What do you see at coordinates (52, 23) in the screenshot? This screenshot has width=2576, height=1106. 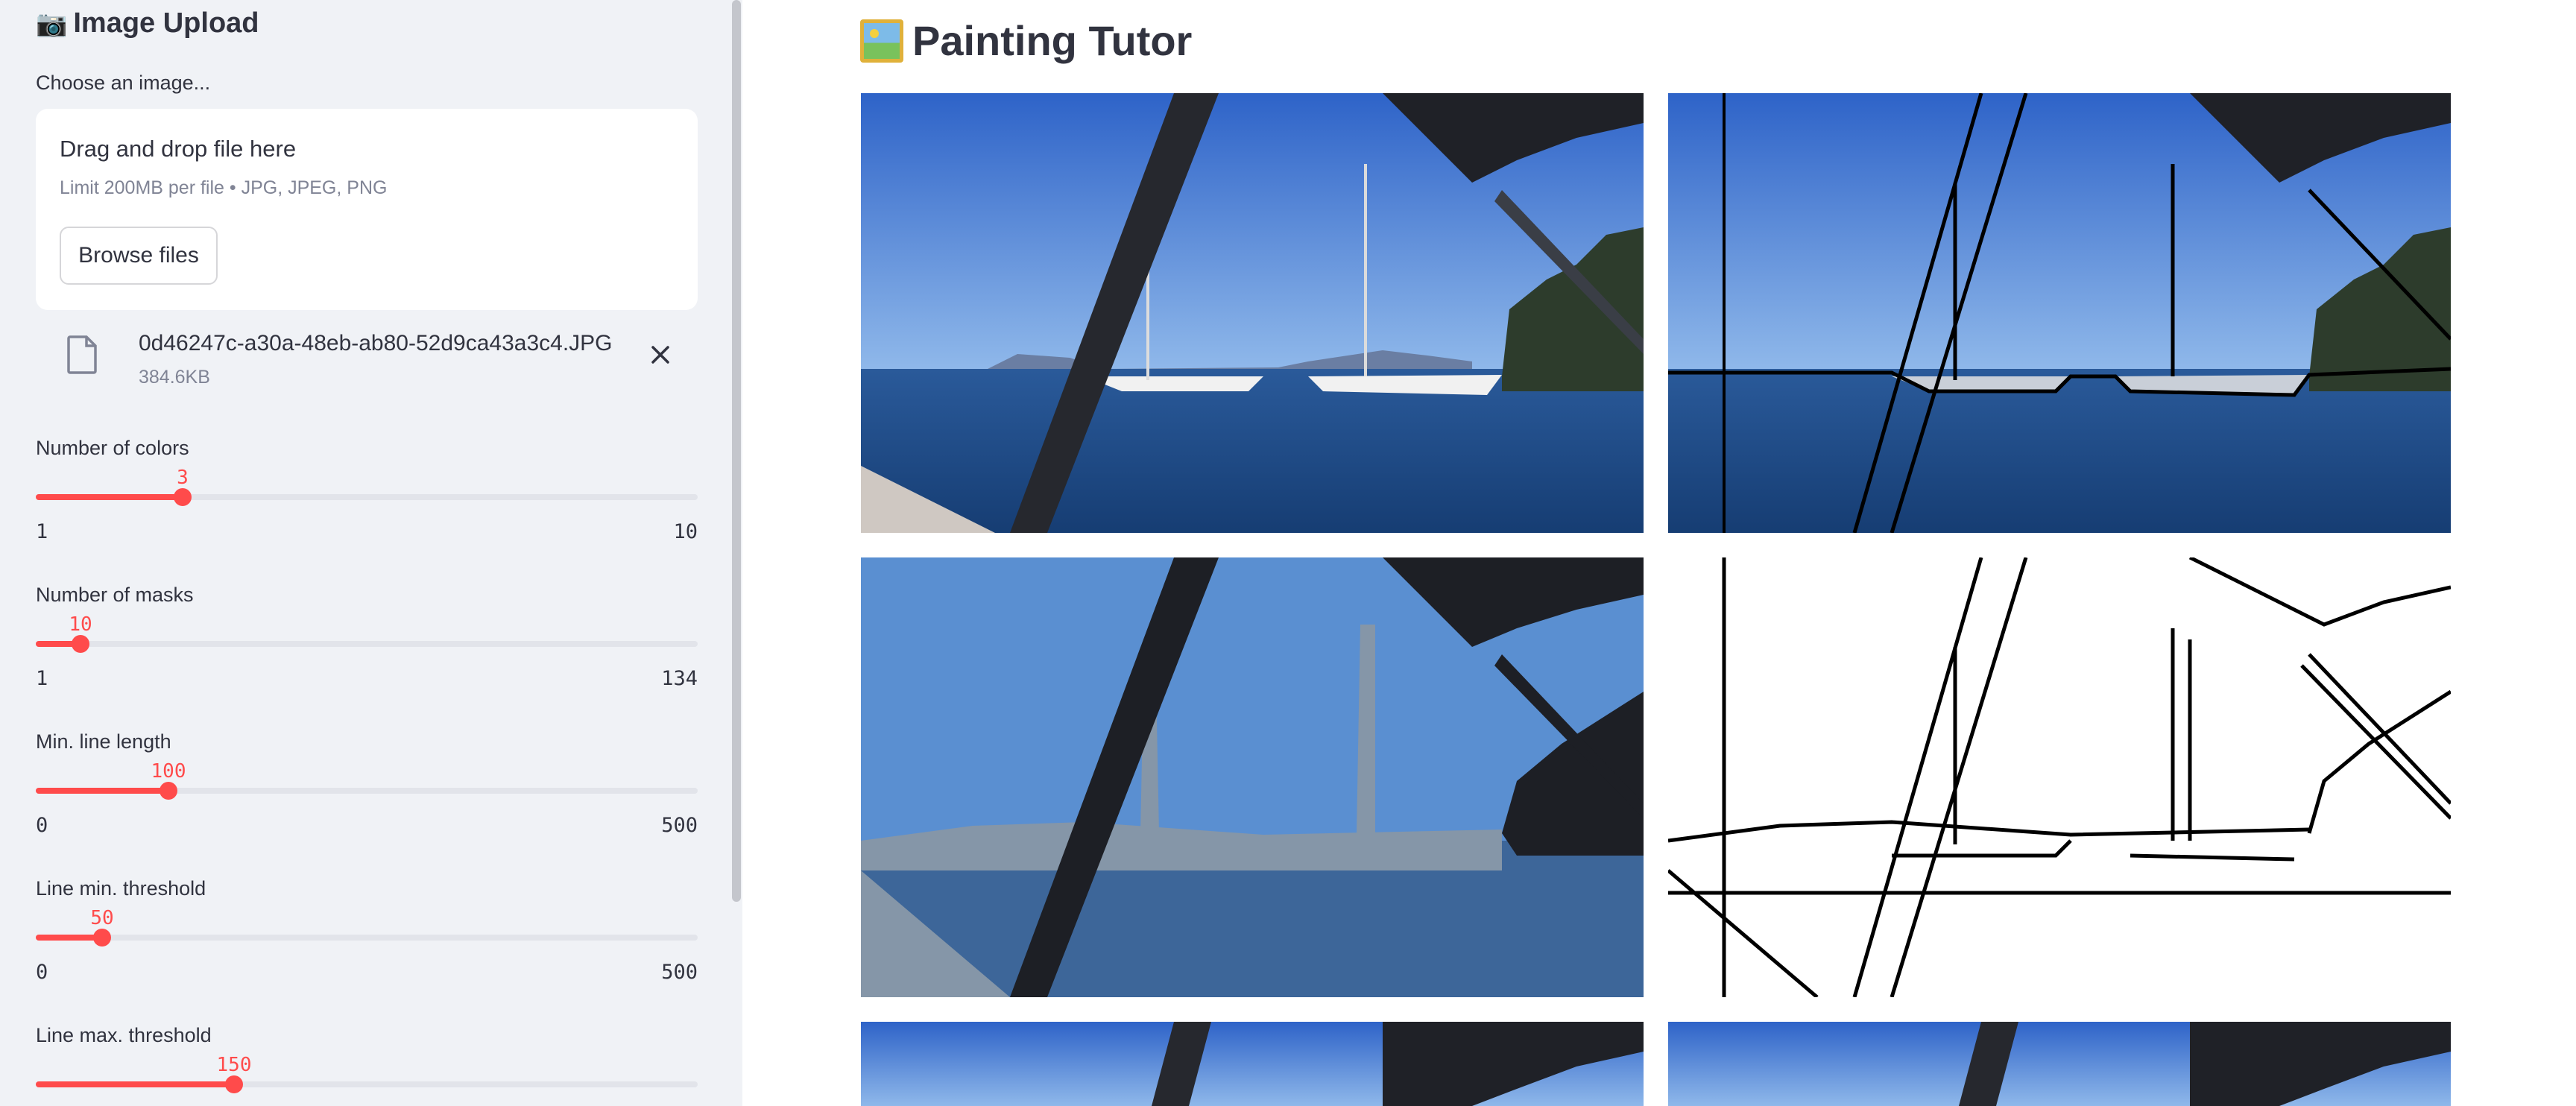 I see `camera-icon: 📷` at bounding box center [52, 23].